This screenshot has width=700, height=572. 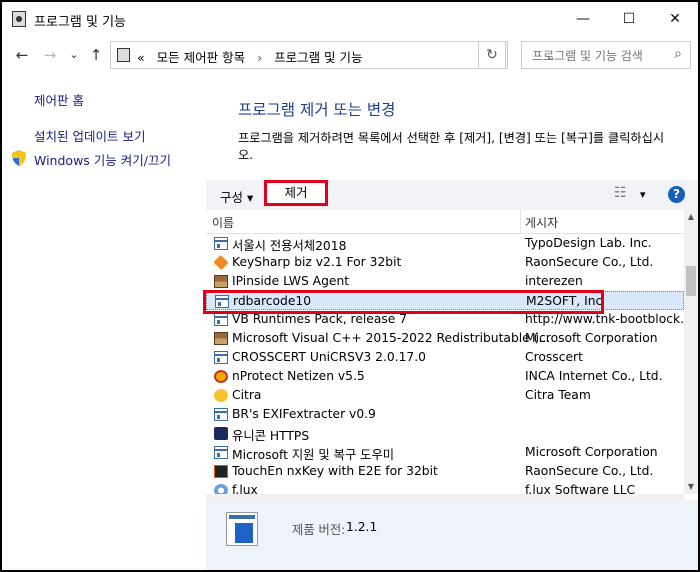 I want to click on search-input, so click(x=602, y=56).